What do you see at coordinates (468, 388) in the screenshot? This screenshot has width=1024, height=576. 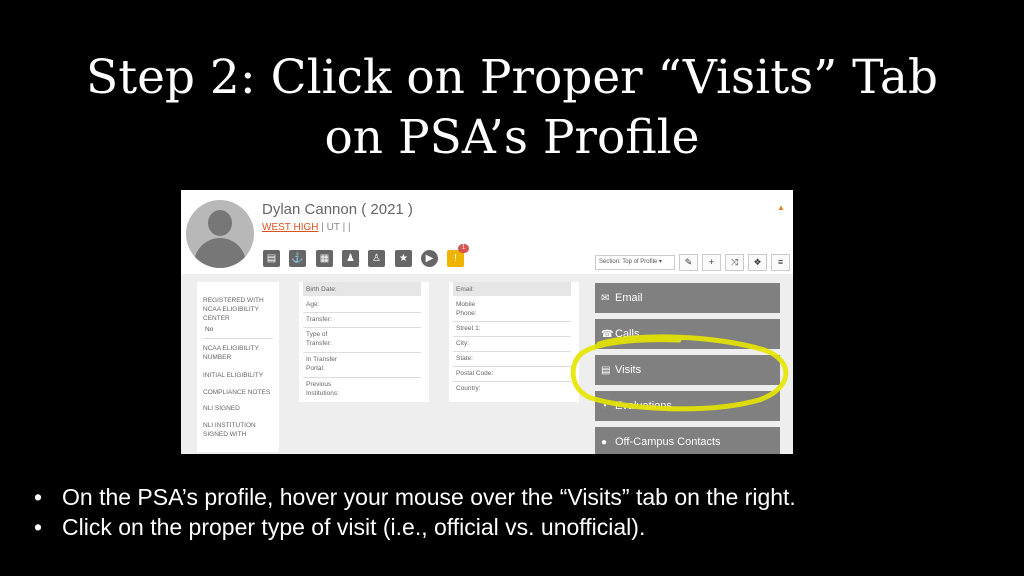 I see `field-label: Country:` at bounding box center [468, 388].